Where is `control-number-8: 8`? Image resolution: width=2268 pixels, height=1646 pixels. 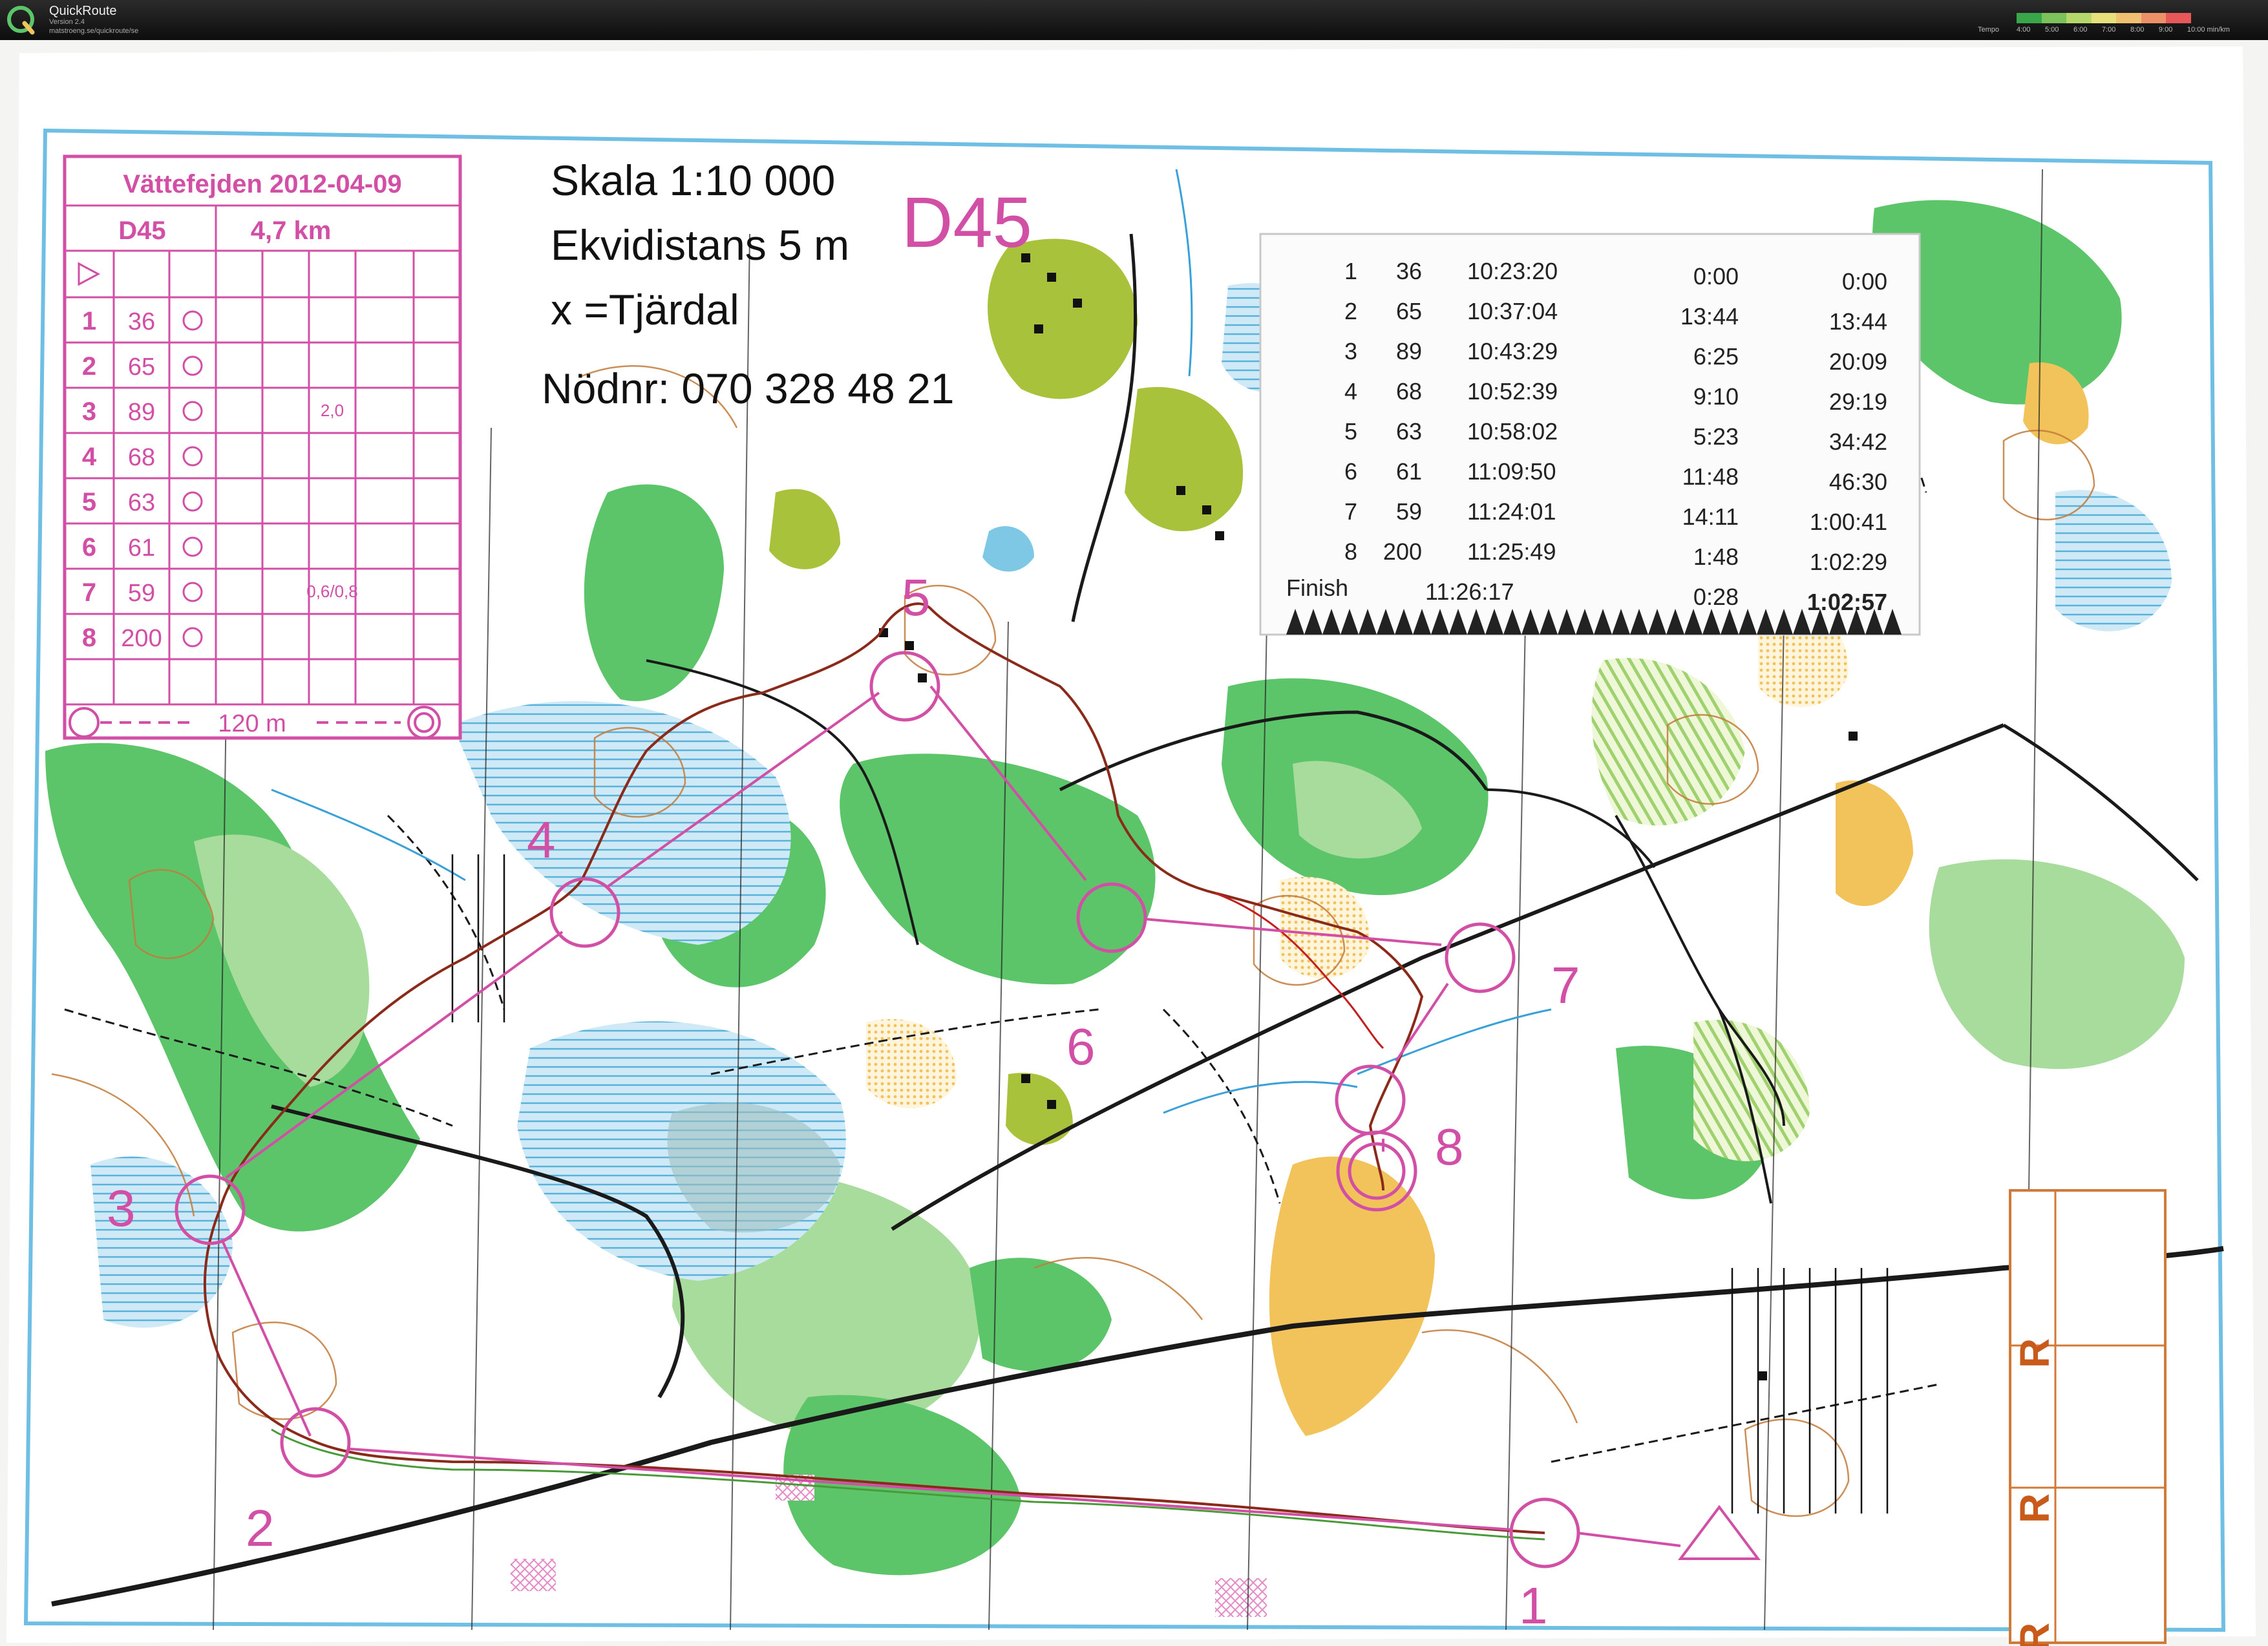 control-number-8: 8 is located at coordinates (1450, 1147).